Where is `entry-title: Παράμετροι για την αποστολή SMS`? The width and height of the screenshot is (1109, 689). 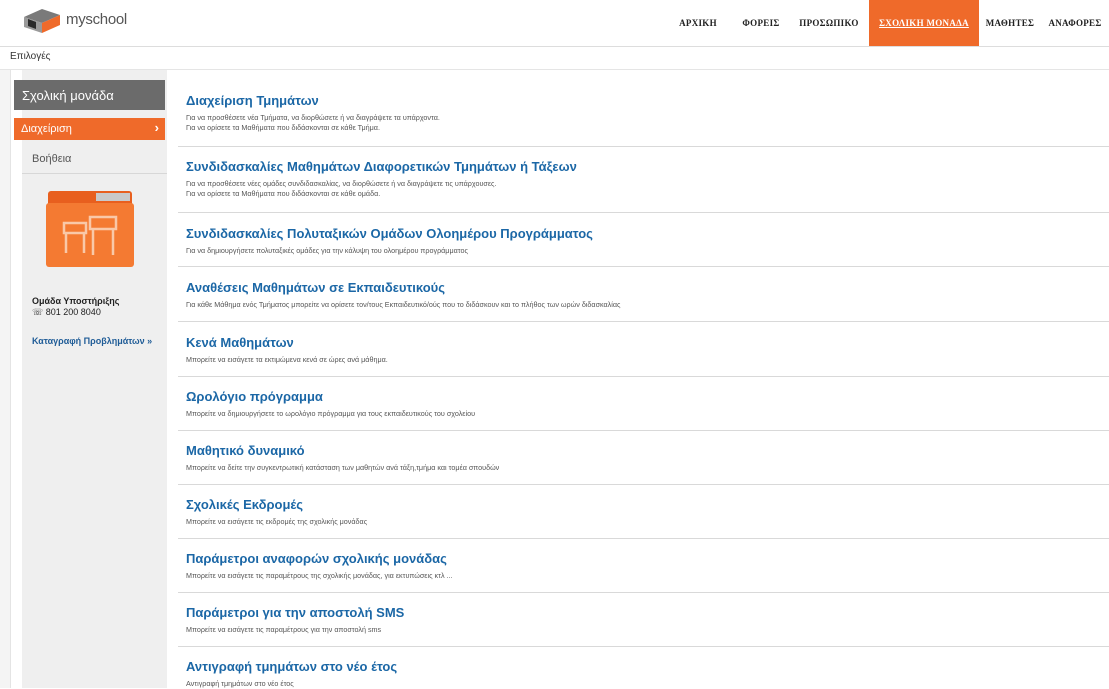 entry-title: Παράμετροι για την αποστολή SMS is located at coordinates (647, 612).